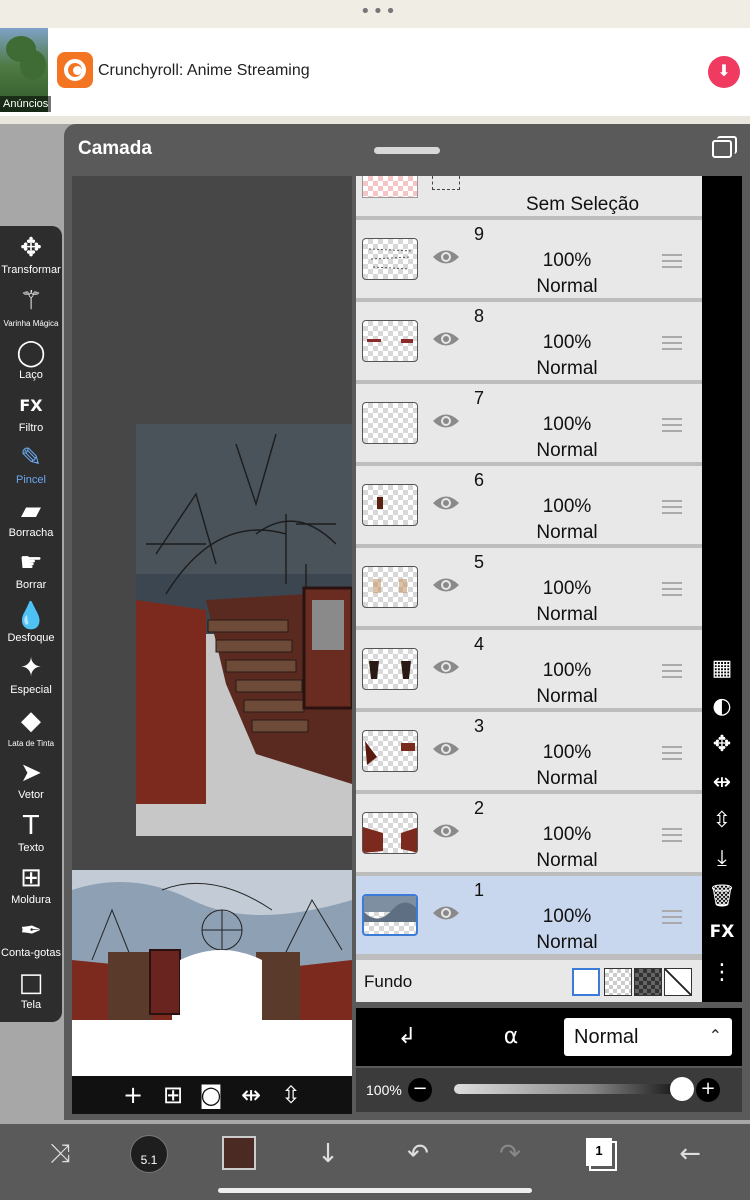 The width and height of the screenshot is (750, 1200). What do you see at coordinates (529, 752) in the screenshot?
I see `layer-row-3: 3 100% Normal` at bounding box center [529, 752].